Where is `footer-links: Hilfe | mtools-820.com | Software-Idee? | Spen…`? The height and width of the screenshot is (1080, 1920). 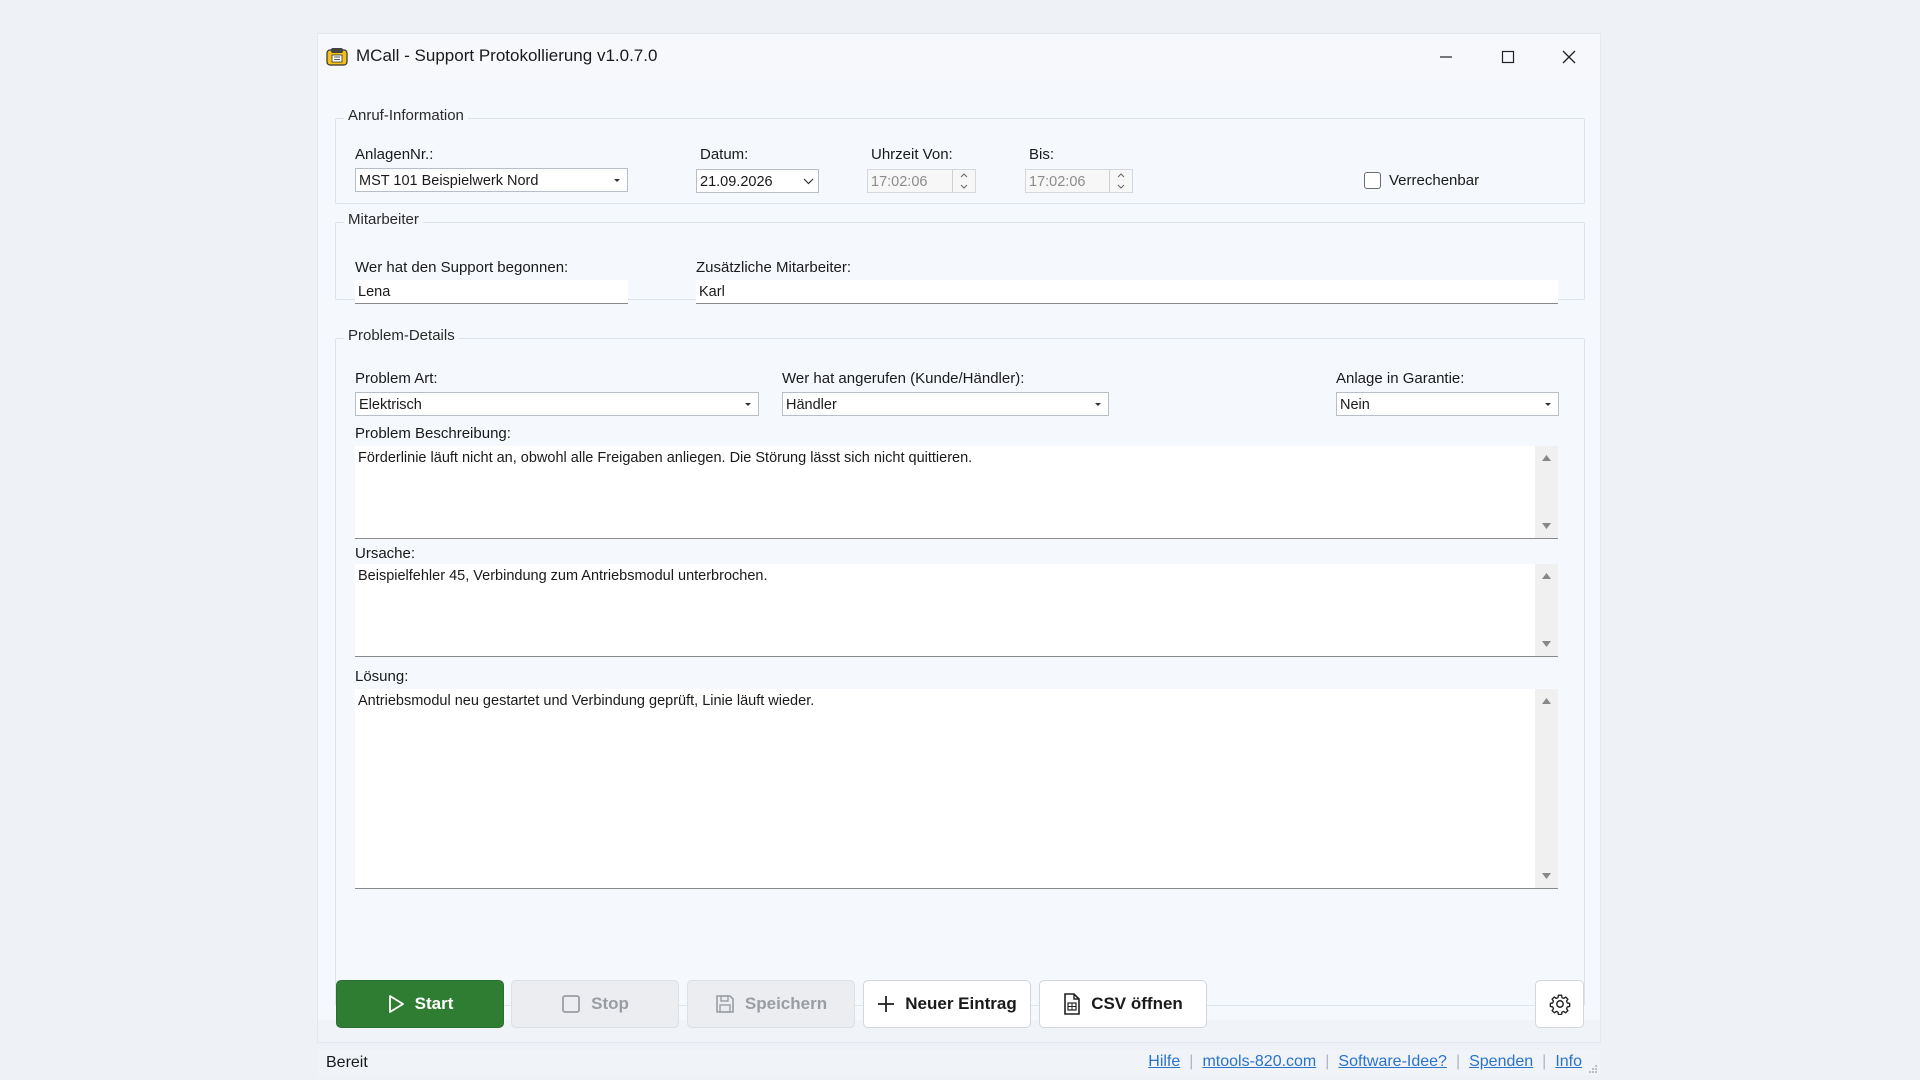
footer-links: Hilfe | mtools-820.com | Software-Idee? | Spen… is located at coordinates (1365, 1061).